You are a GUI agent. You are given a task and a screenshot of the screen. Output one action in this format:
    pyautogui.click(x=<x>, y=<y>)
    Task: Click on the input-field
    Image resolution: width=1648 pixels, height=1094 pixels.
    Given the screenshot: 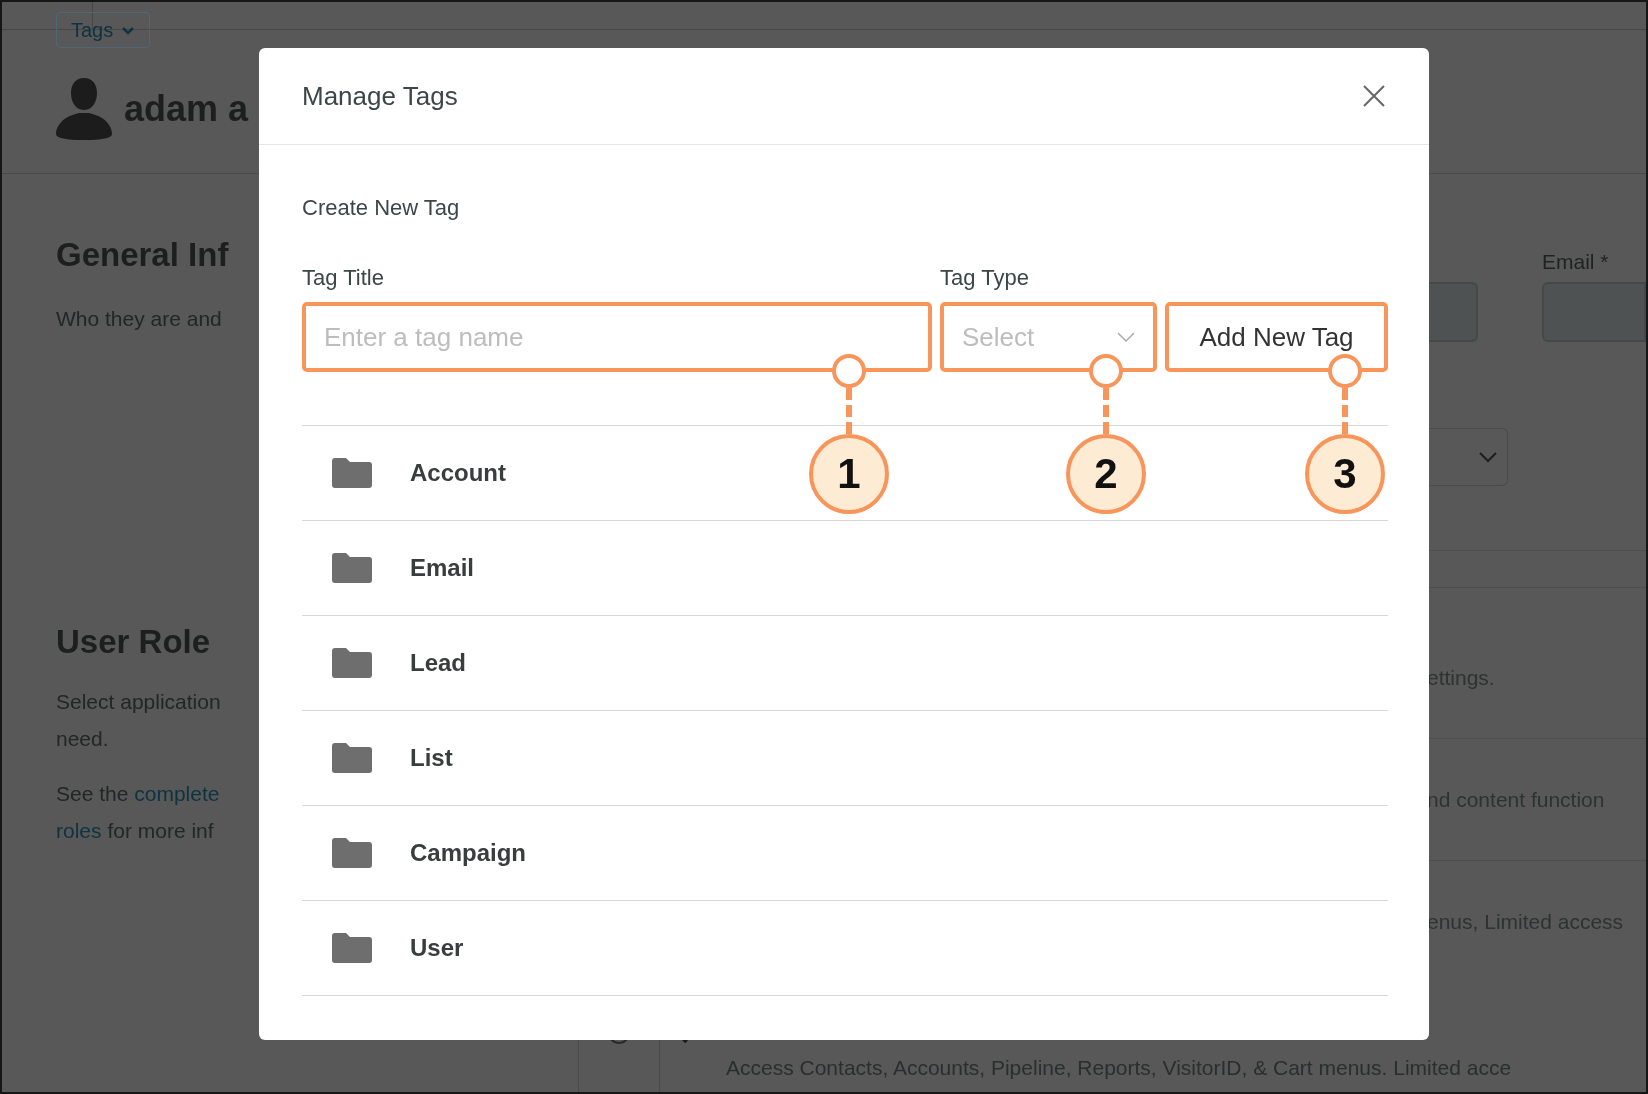 What is the action you would take?
    pyautogui.click(x=1452, y=312)
    